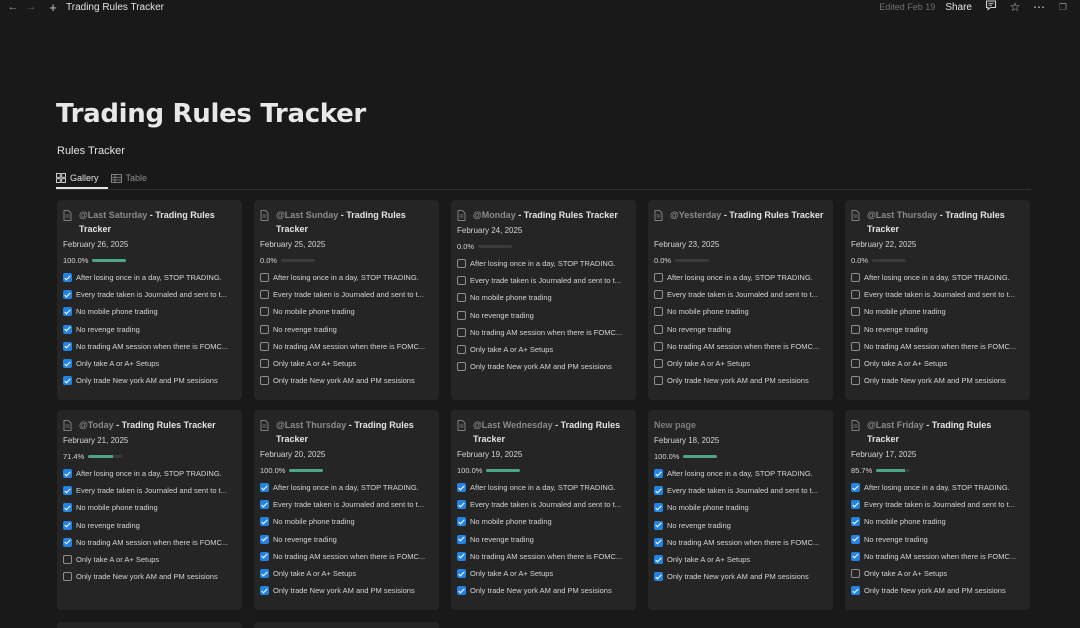 The width and height of the screenshot is (1080, 628). What do you see at coordinates (695, 215) in the screenshot?
I see `date-mention: @Yesterday` at bounding box center [695, 215].